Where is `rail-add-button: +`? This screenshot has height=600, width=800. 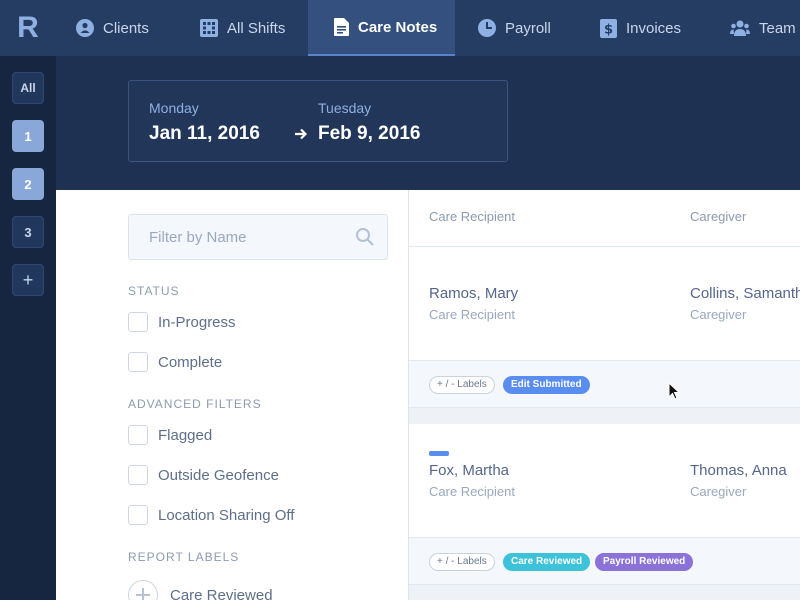
rail-add-button: + is located at coordinates (28, 280).